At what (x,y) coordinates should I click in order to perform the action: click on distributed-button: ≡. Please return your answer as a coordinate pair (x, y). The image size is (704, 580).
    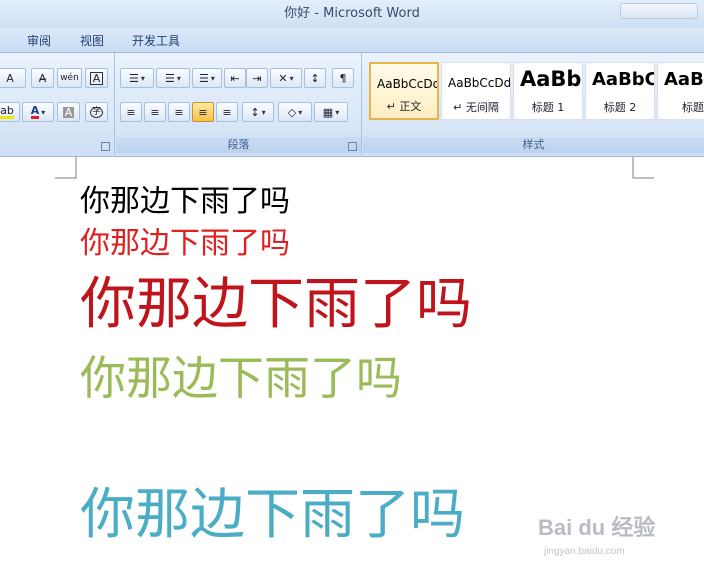
    Looking at the image, I should click on (227, 112).